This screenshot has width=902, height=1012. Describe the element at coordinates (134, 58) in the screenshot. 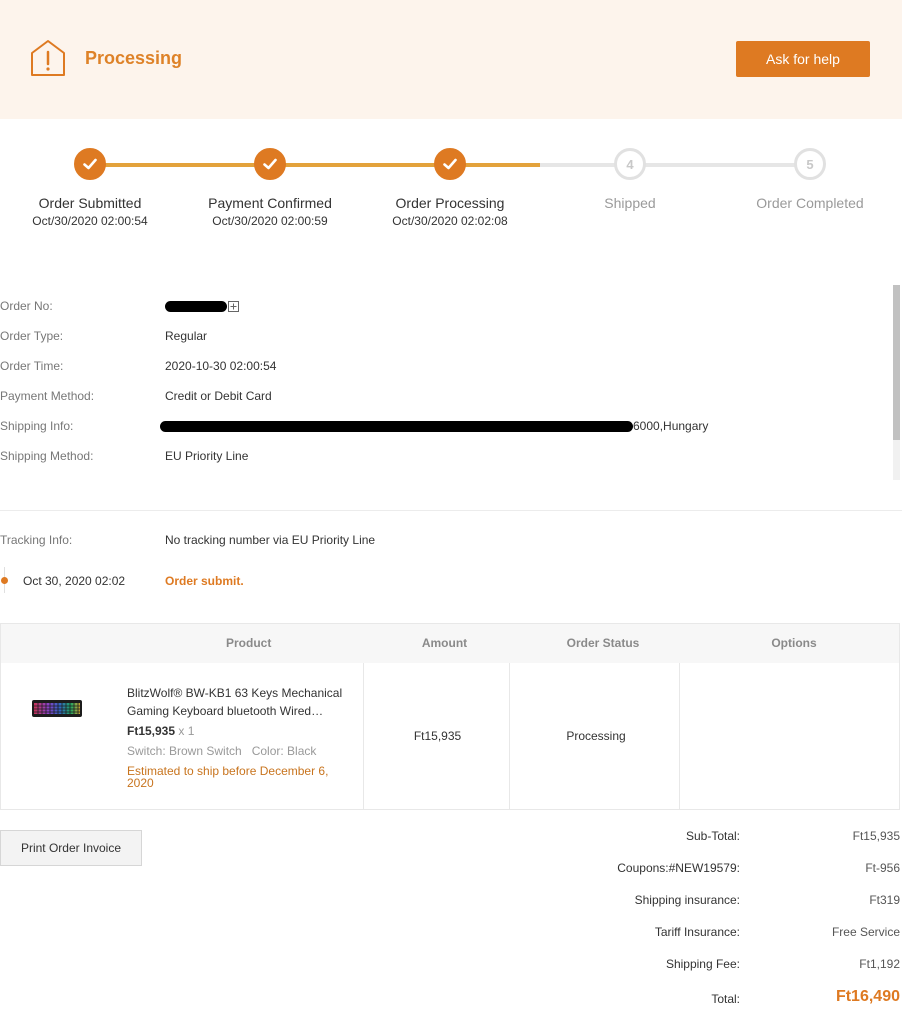

I see `order-status-title: Processing` at that location.